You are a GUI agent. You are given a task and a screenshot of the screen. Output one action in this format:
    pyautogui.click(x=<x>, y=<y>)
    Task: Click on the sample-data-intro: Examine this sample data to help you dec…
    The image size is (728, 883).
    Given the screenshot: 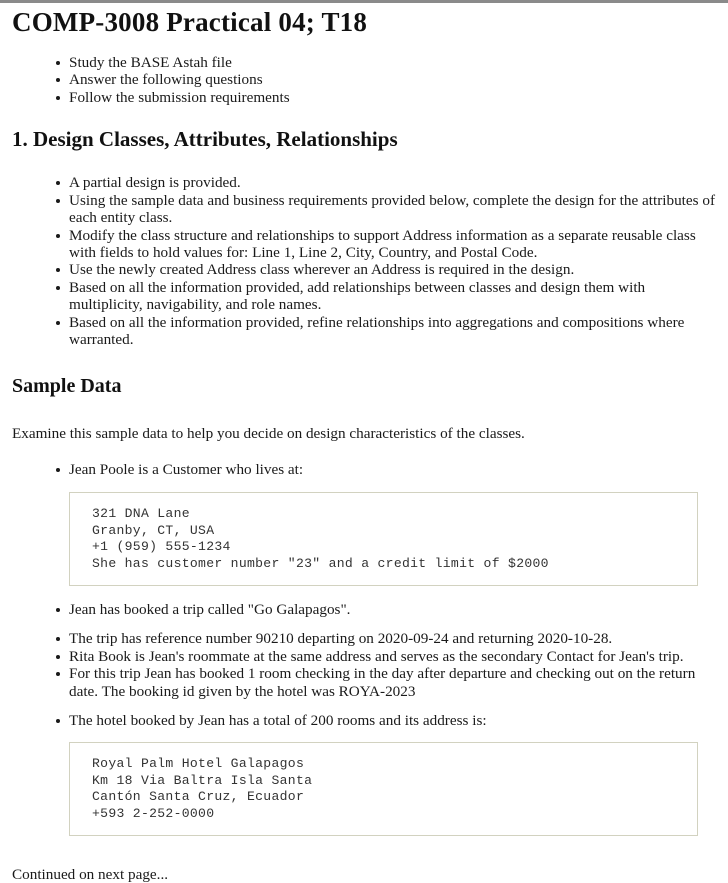 What is the action you would take?
    pyautogui.click(x=268, y=433)
    